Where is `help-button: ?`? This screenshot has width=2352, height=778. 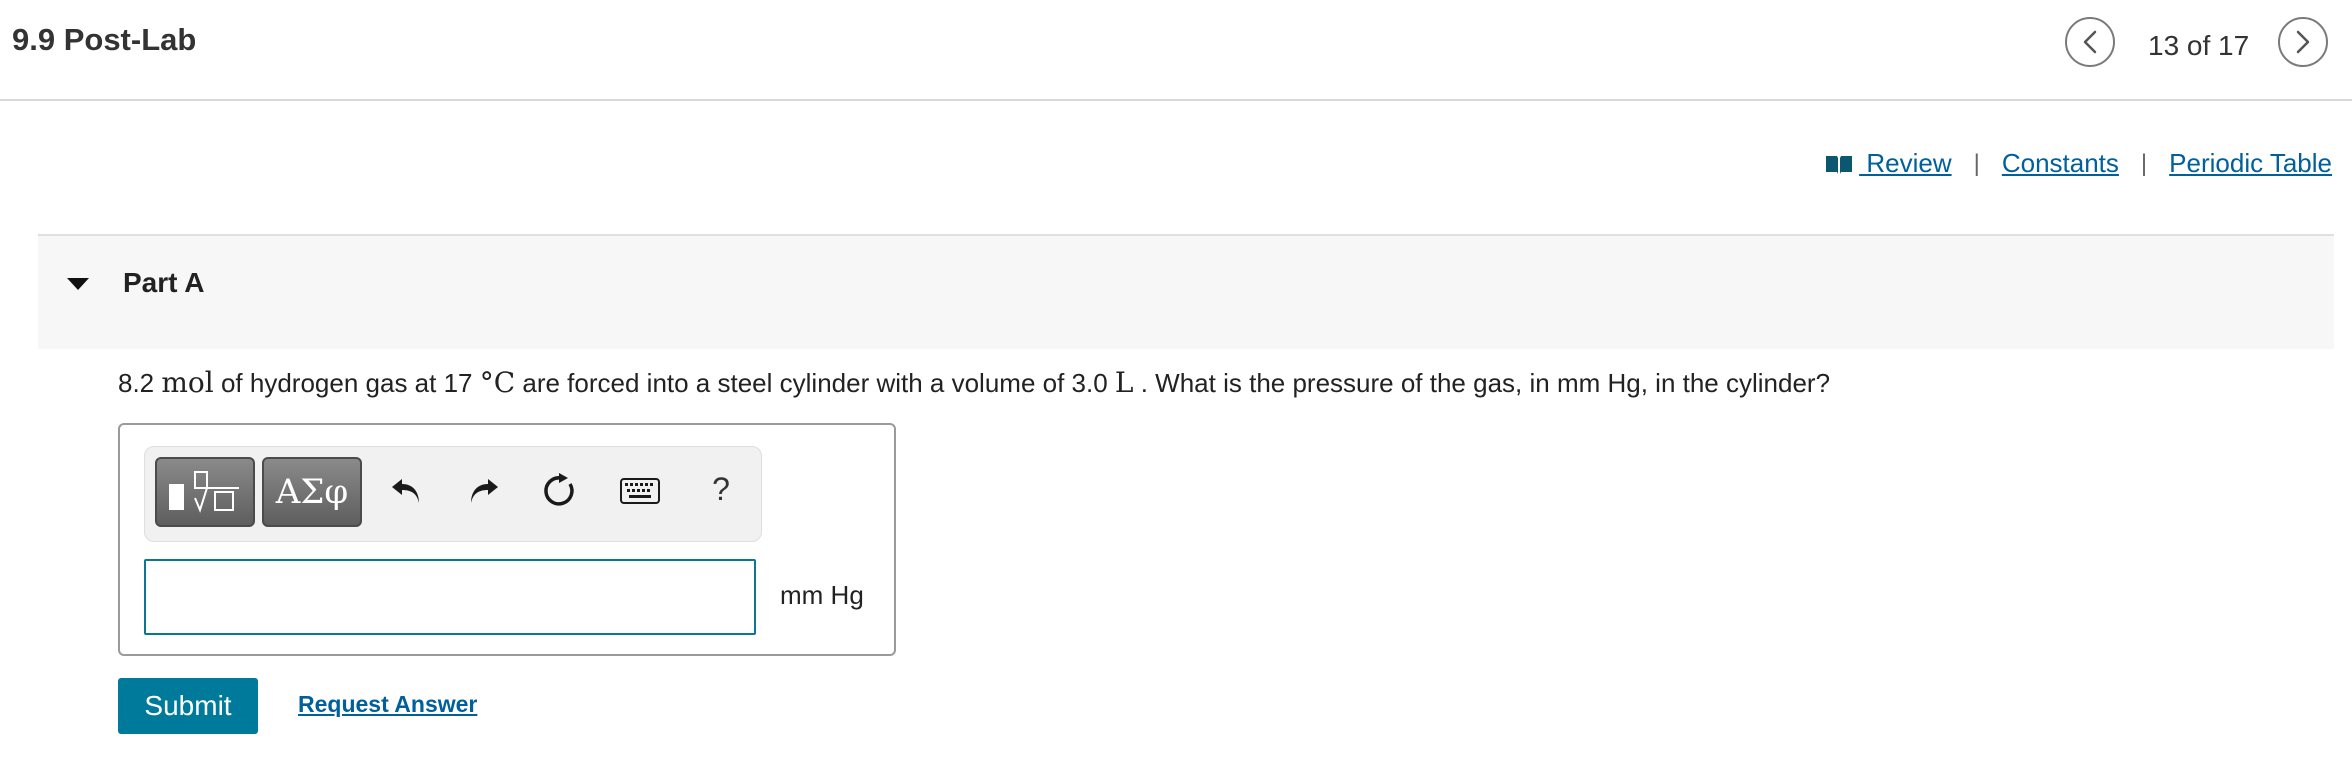 help-button: ? is located at coordinates (721, 489).